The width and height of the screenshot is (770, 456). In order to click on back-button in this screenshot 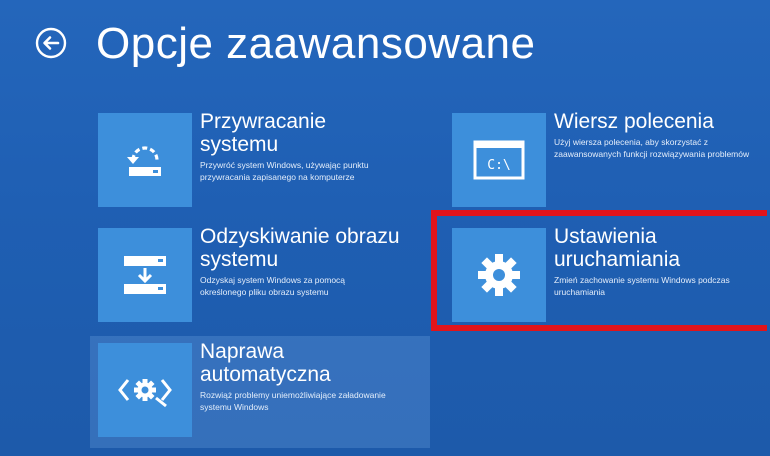, I will do `click(51, 43)`.